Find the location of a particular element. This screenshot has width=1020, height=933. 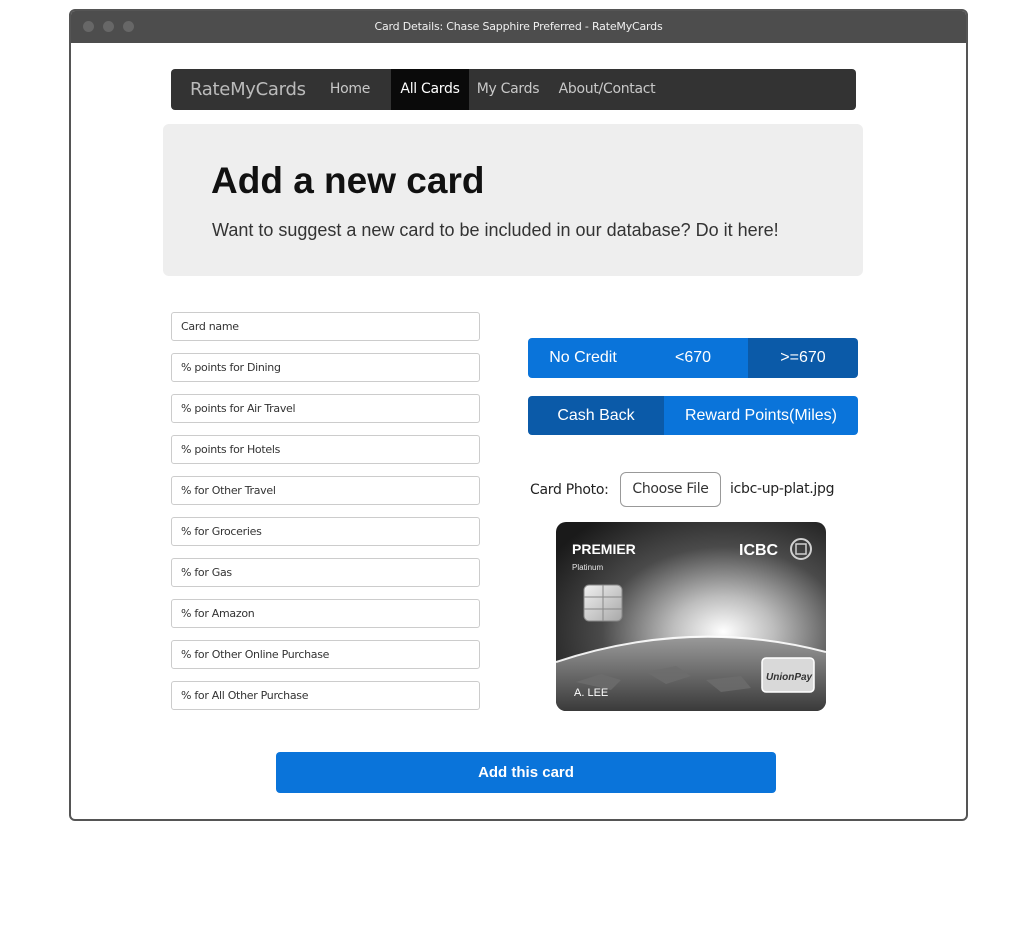

page-title: Add a new card is located at coordinates (348, 180).